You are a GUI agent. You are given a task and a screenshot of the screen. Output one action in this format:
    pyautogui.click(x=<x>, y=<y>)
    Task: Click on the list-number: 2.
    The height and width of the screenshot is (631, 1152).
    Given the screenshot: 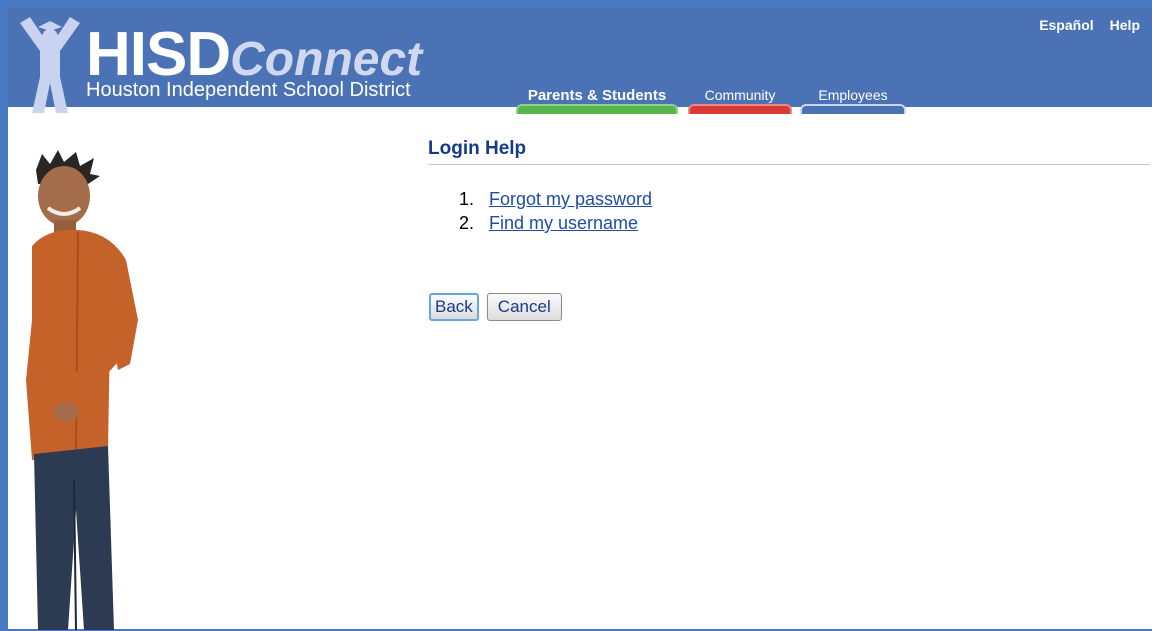 What is the action you would take?
    pyautogui.click(x=466, y=223)
    